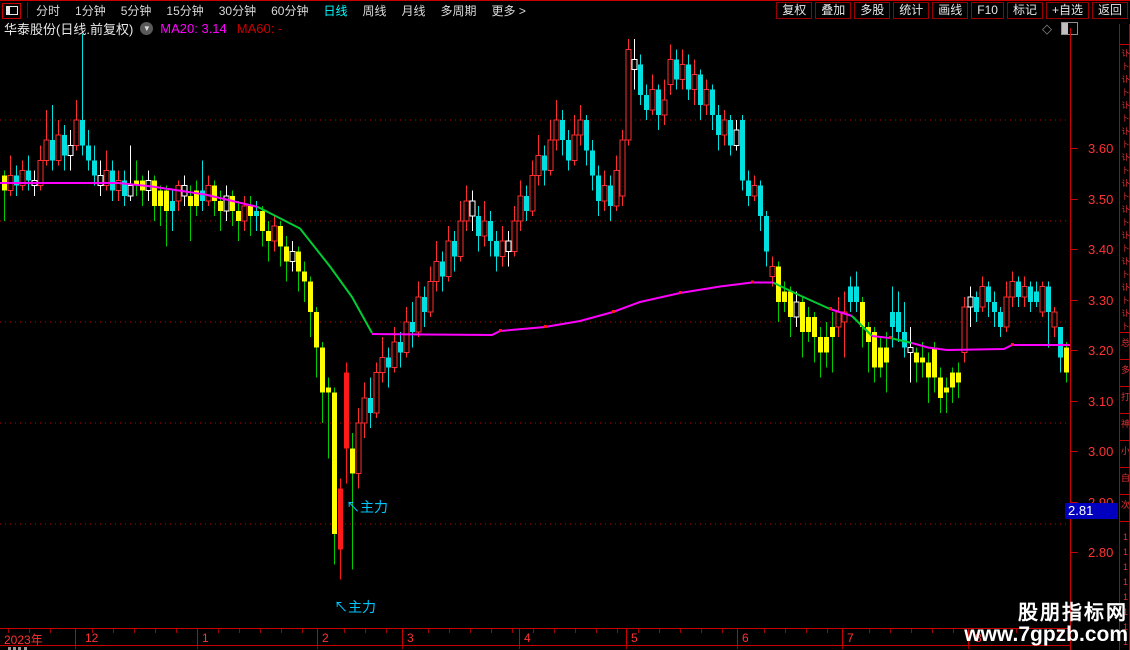 This screenshot has width=1130, height=650. Describe the element at coordinates (414, 10) in the screenshot. I see `period-tab: 月线` at that location.